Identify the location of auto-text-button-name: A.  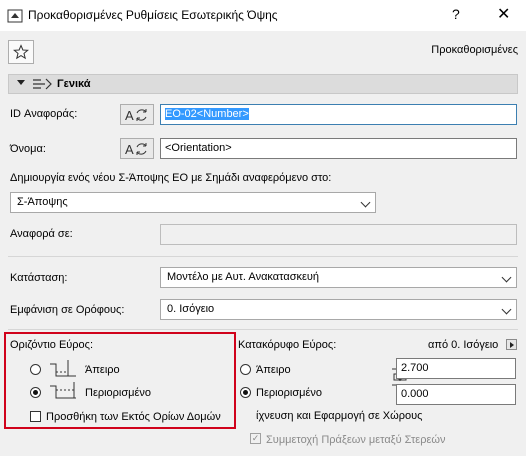
(137, 148).